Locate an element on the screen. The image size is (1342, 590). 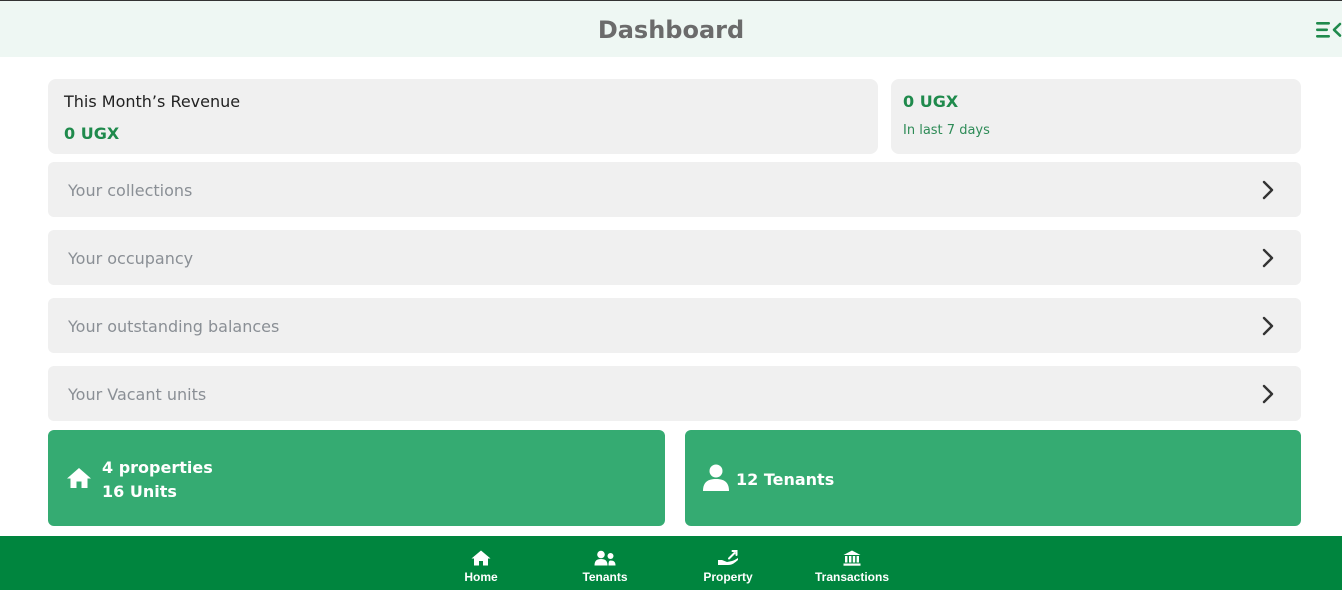
row-label: Your collections is located at coordinates (130, 190).